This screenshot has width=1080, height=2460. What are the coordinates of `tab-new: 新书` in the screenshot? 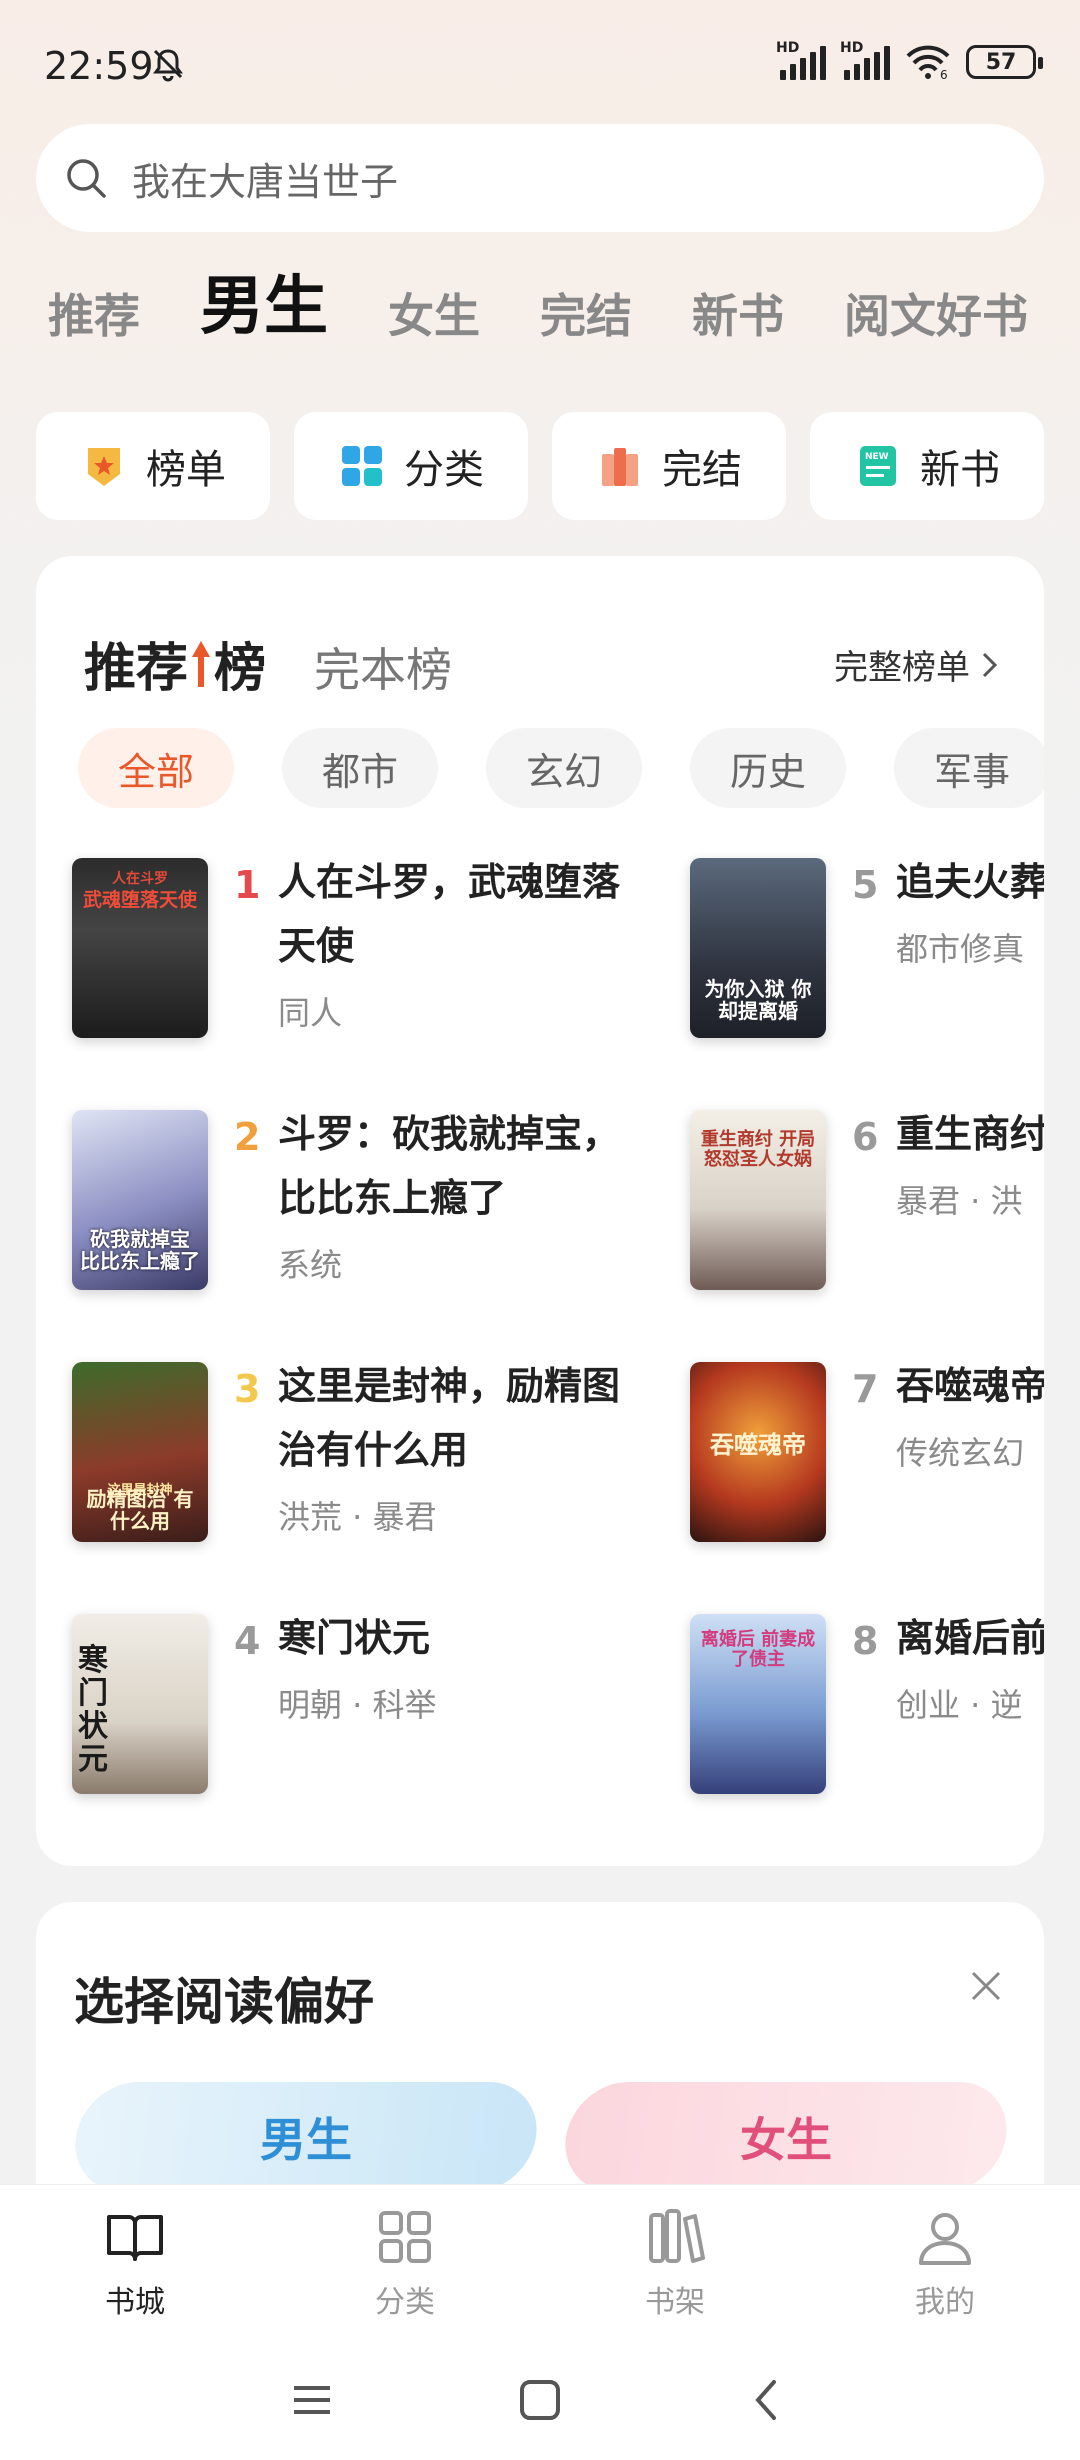 It's located at (738, 316).